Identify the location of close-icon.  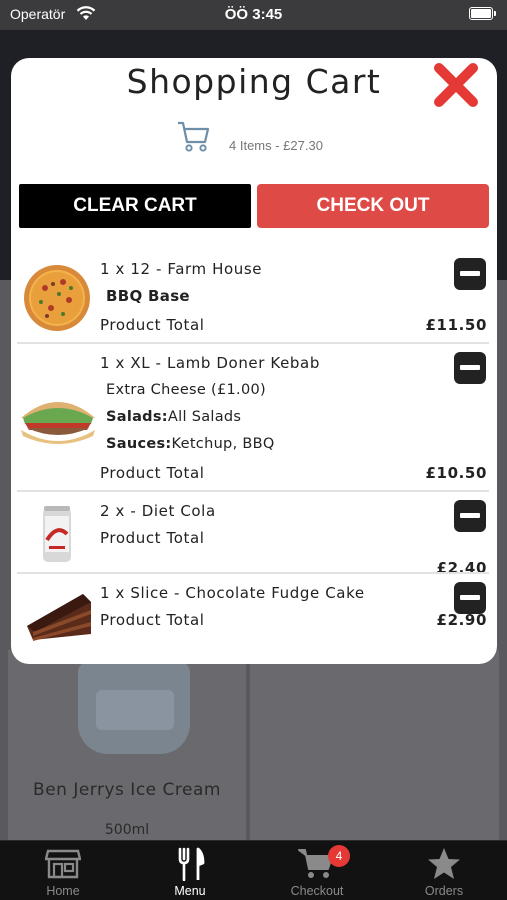
(456, 85).